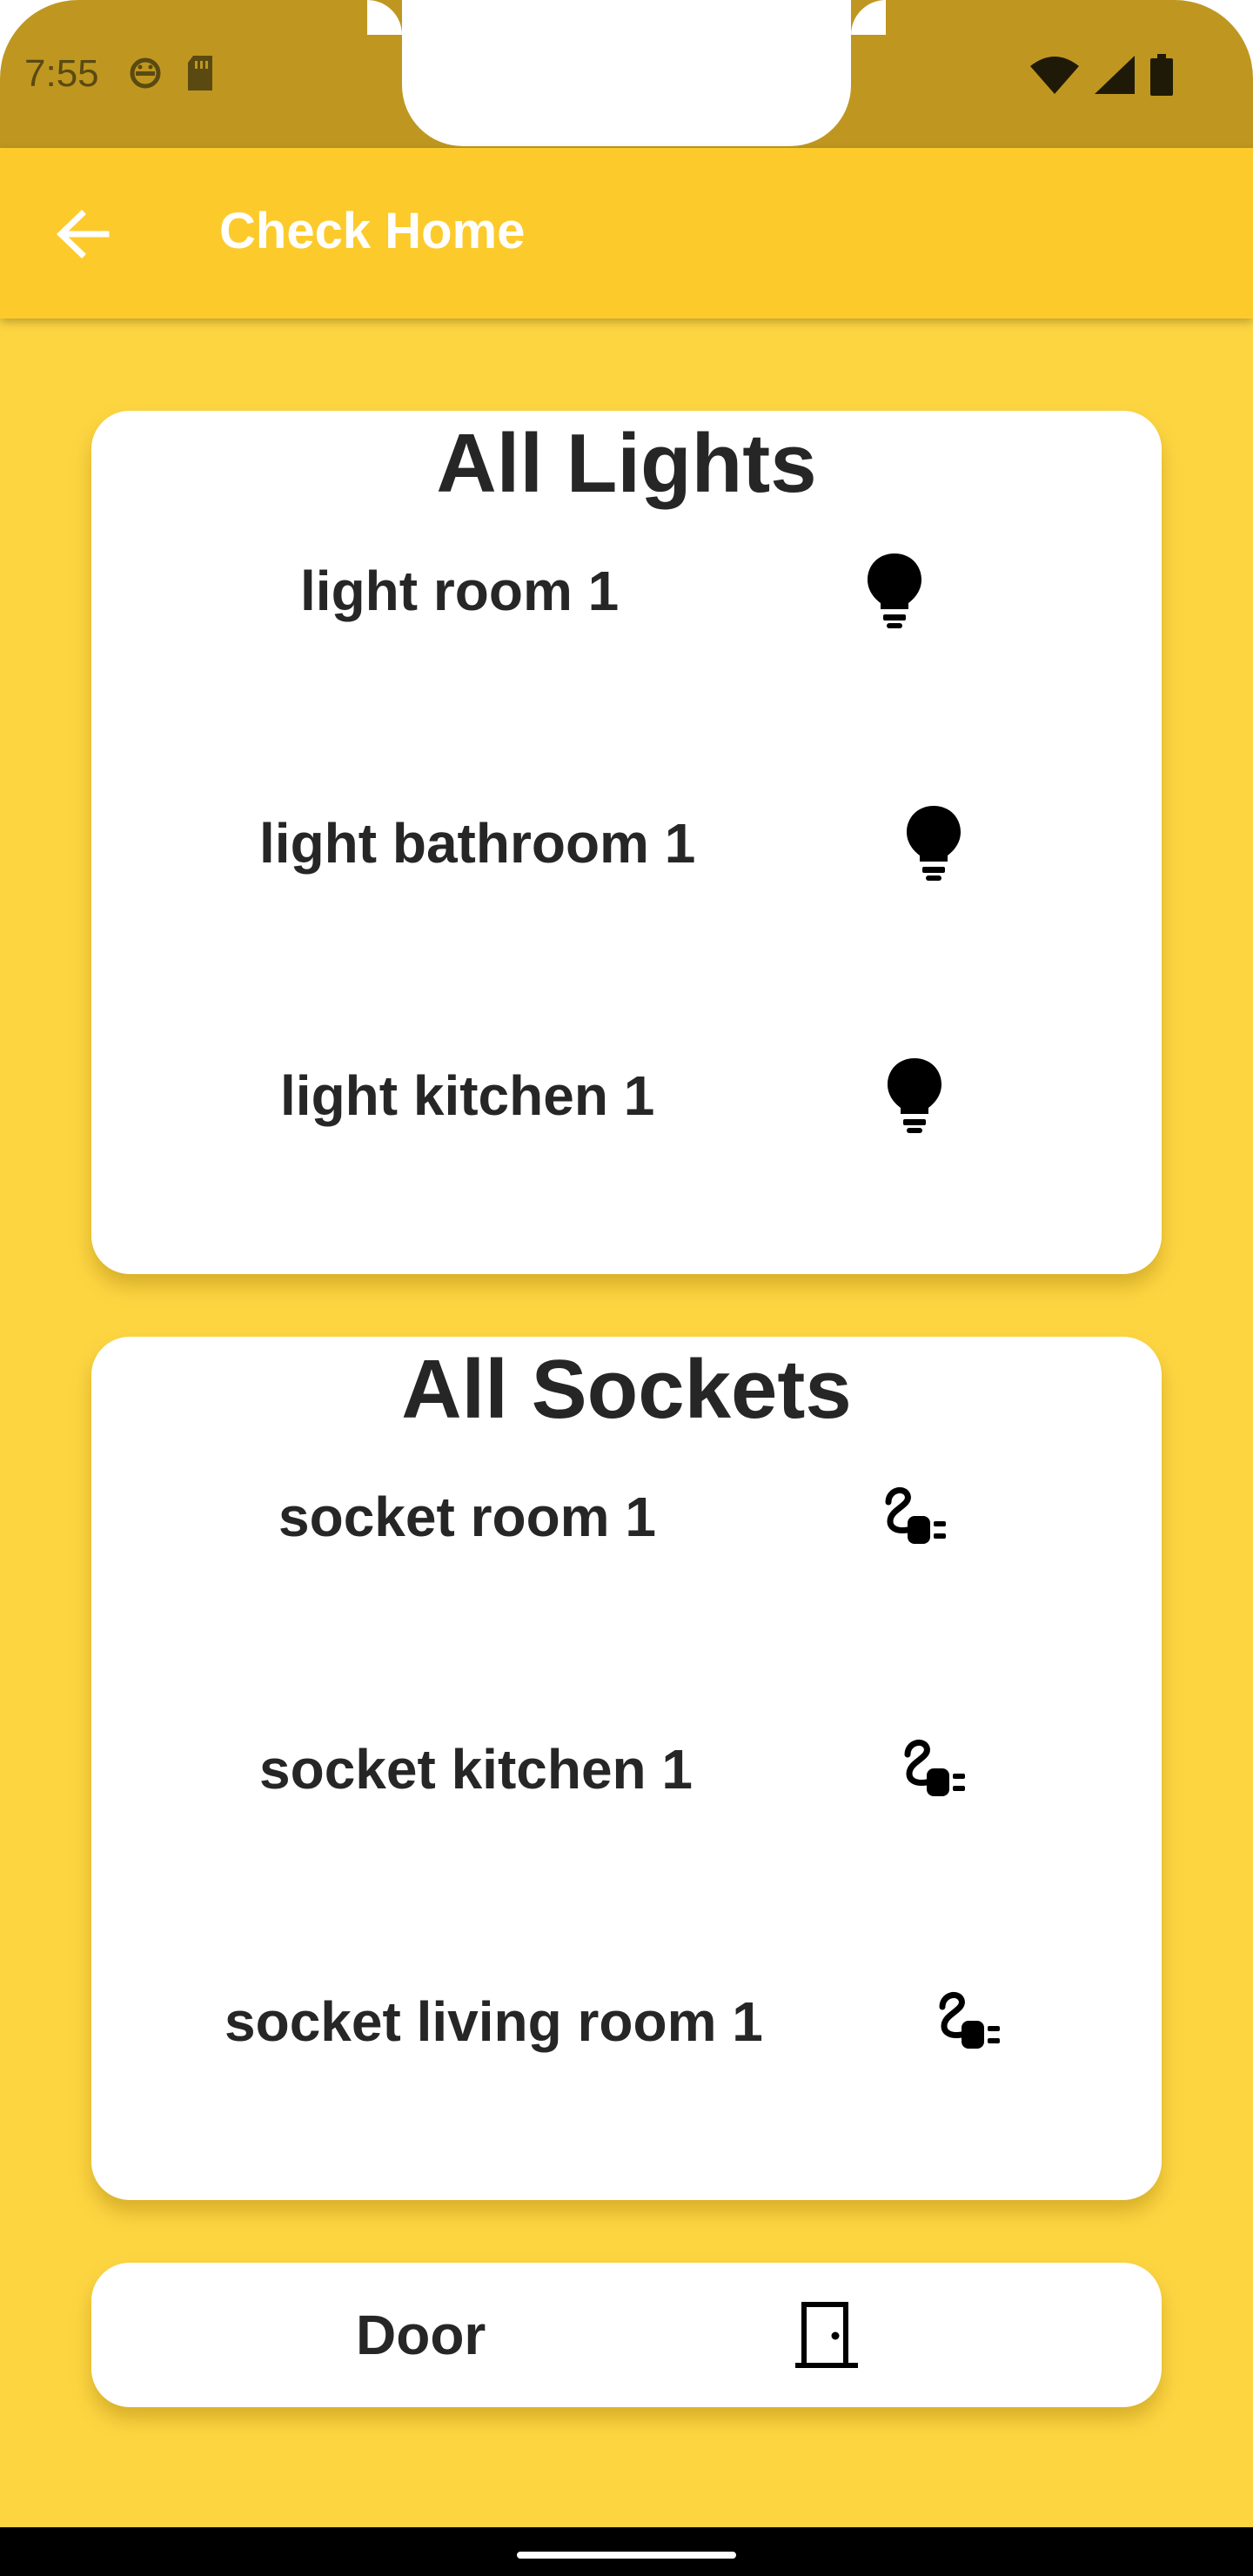  I want to click on light-item-label: light kitchen 1, so click(468, 1095).